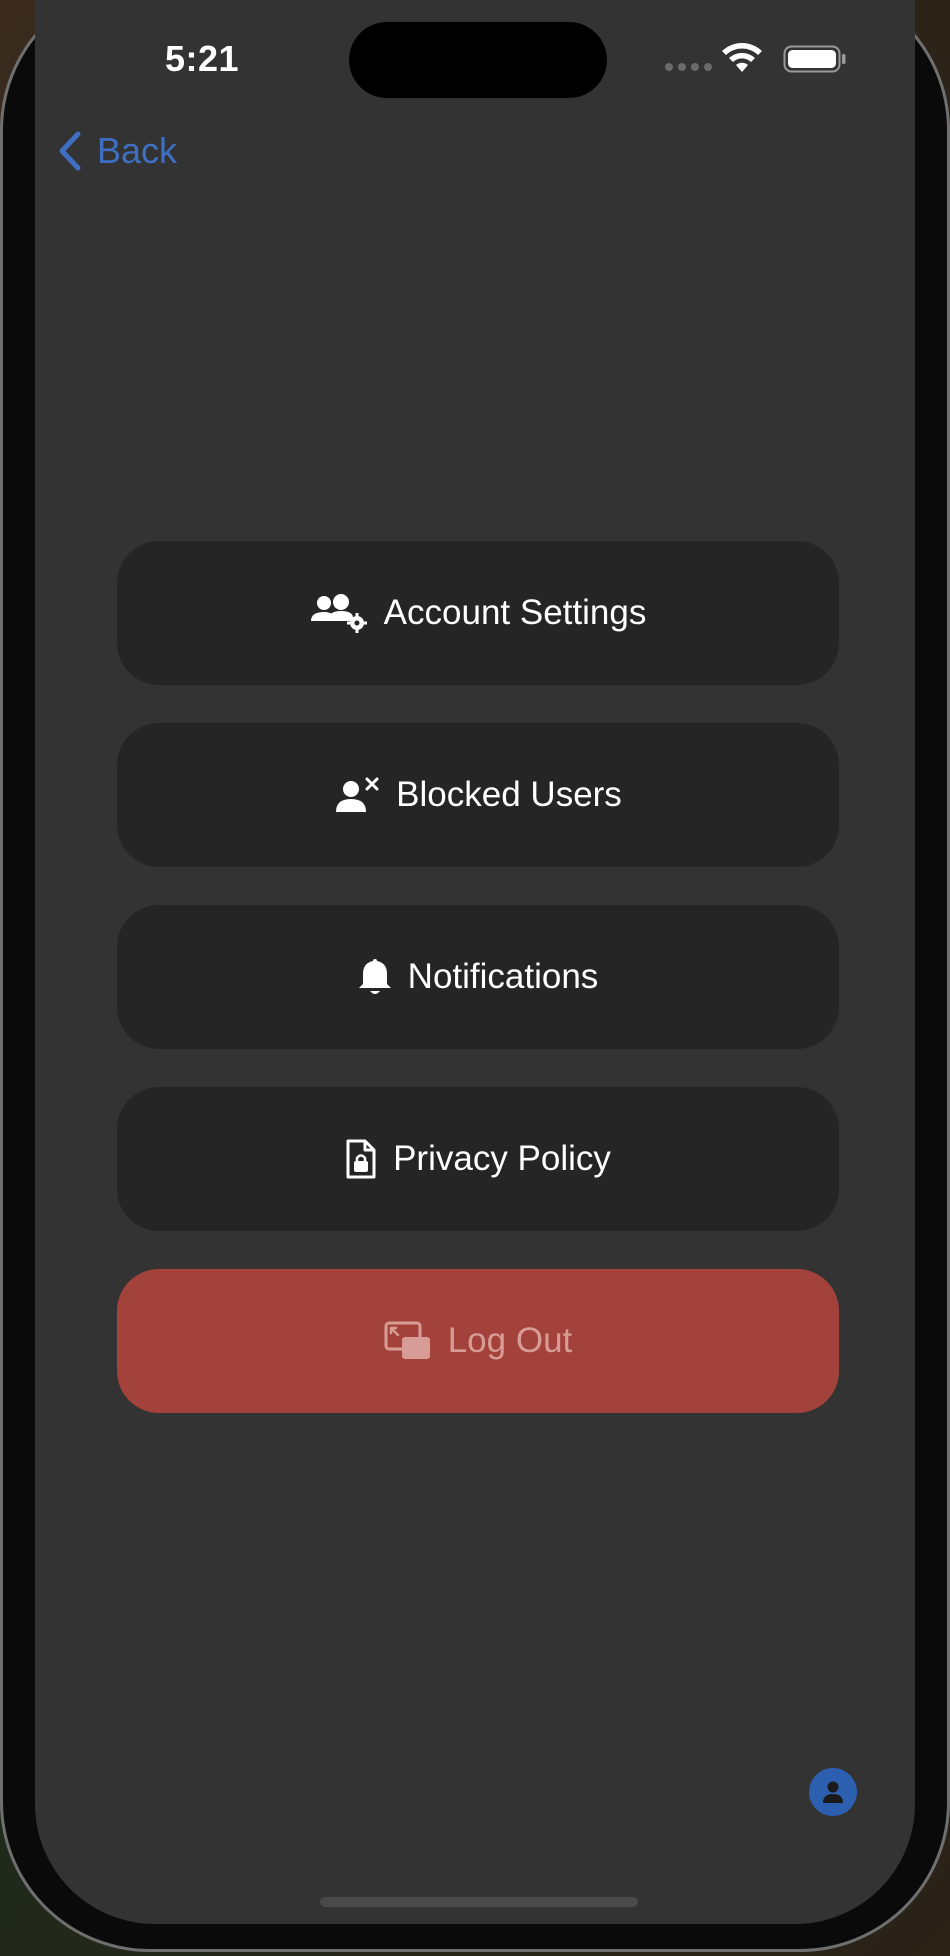 This screenshot has height=1956, width=950. I want to click on status-bar: 5:21, so click(475, 55).